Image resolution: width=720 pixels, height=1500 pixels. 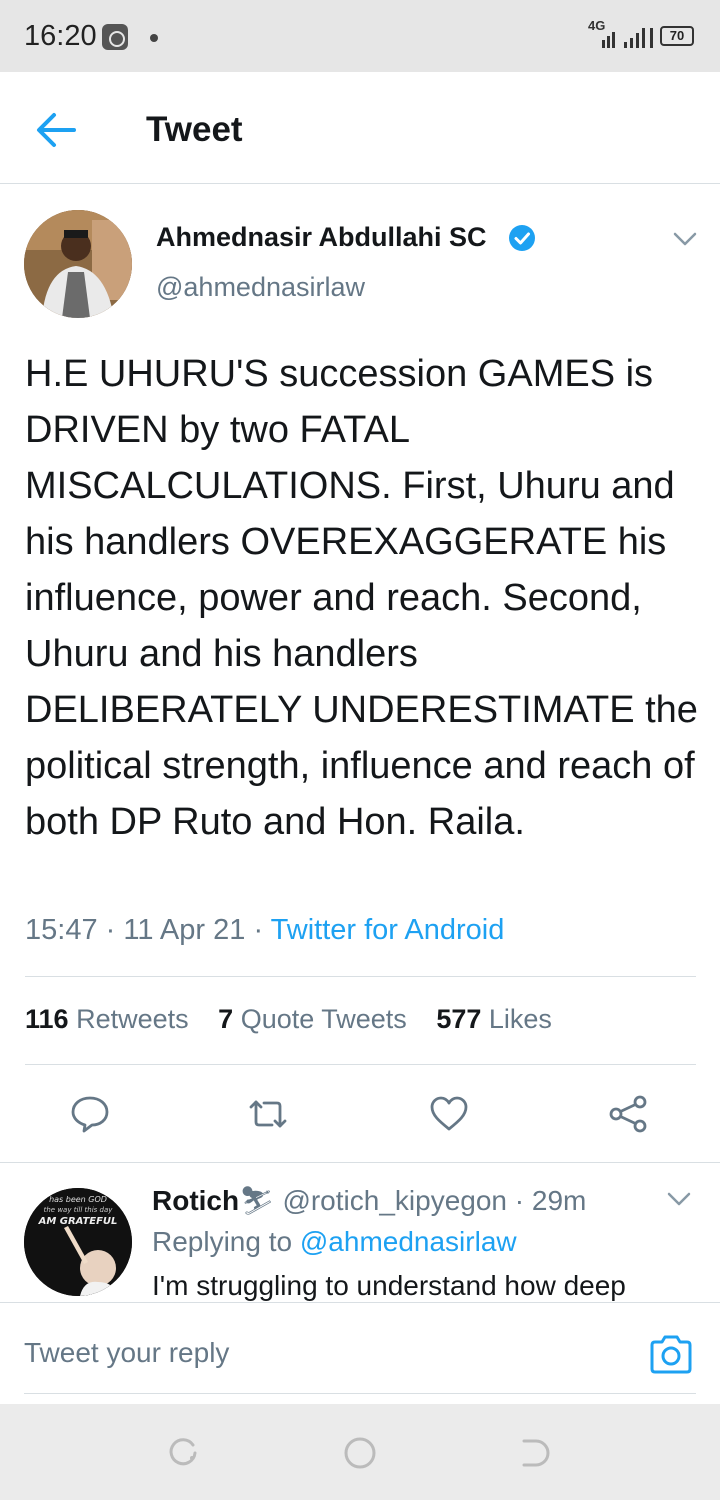 What do you see at coordinates (389, 1285) in the screenshot?
I see `reply-text: I'm struggling to understand how deep` at bounding box center [389, 1285].